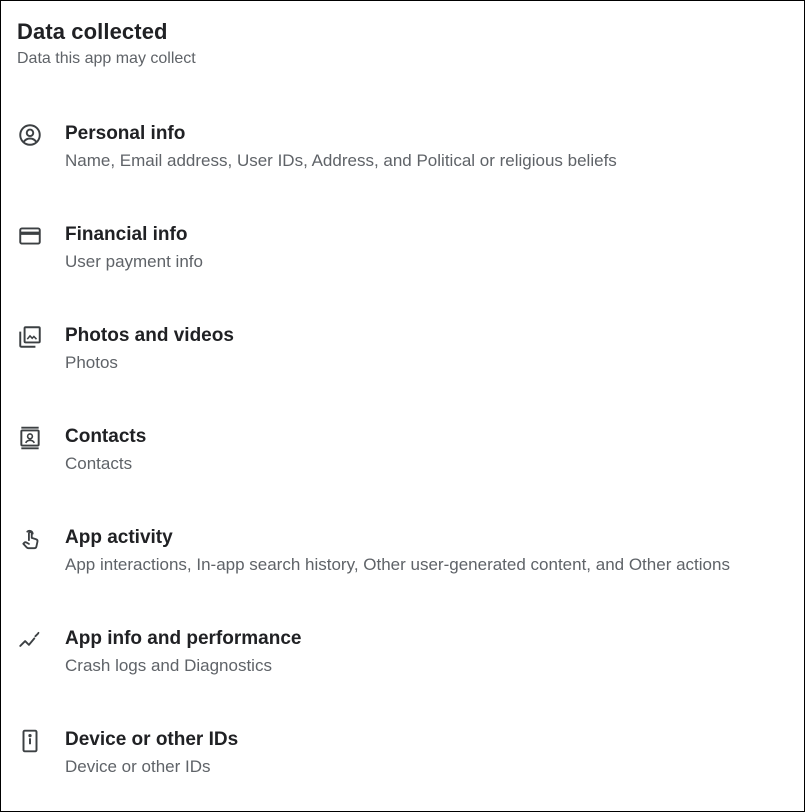 Image resolution: width=805 pixels, height=812 pixels. What do you see at coordinates (30, 640) in the screenshot?
I see `trending-icon` at bounding box center [30, 640].